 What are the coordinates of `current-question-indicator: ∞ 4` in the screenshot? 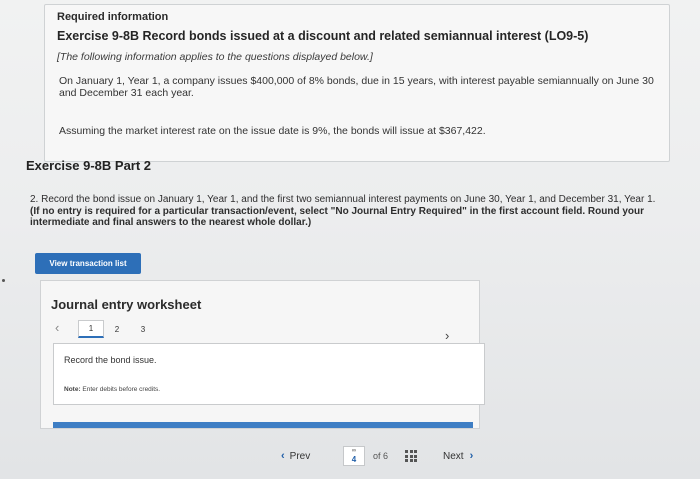 It's located at (354, 456).